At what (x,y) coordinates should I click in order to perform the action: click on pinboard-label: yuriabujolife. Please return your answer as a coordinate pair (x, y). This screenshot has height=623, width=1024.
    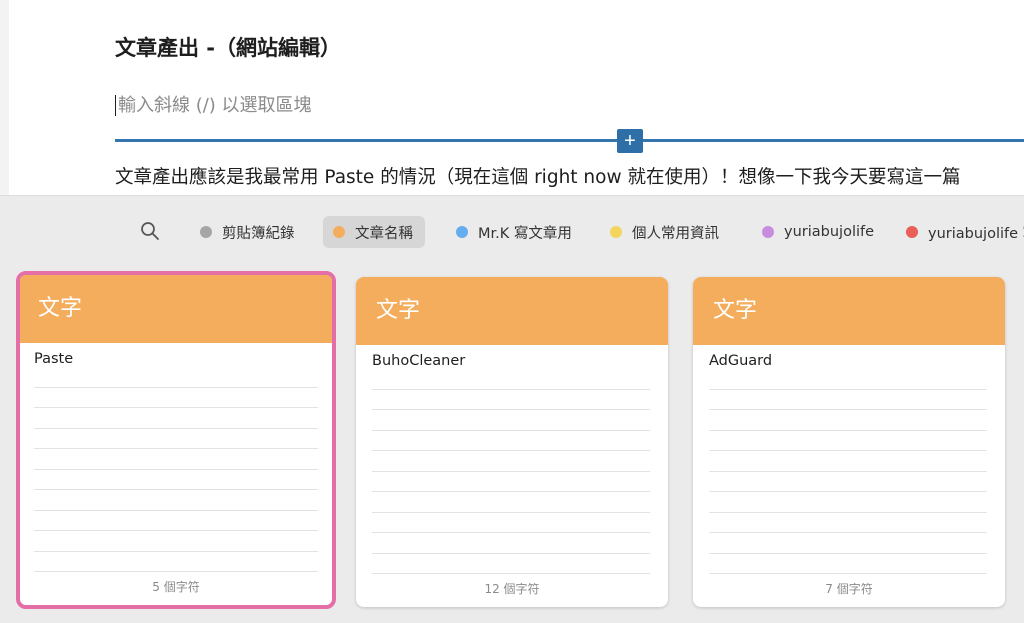
    Looking at the image, I should click on (829, 232).